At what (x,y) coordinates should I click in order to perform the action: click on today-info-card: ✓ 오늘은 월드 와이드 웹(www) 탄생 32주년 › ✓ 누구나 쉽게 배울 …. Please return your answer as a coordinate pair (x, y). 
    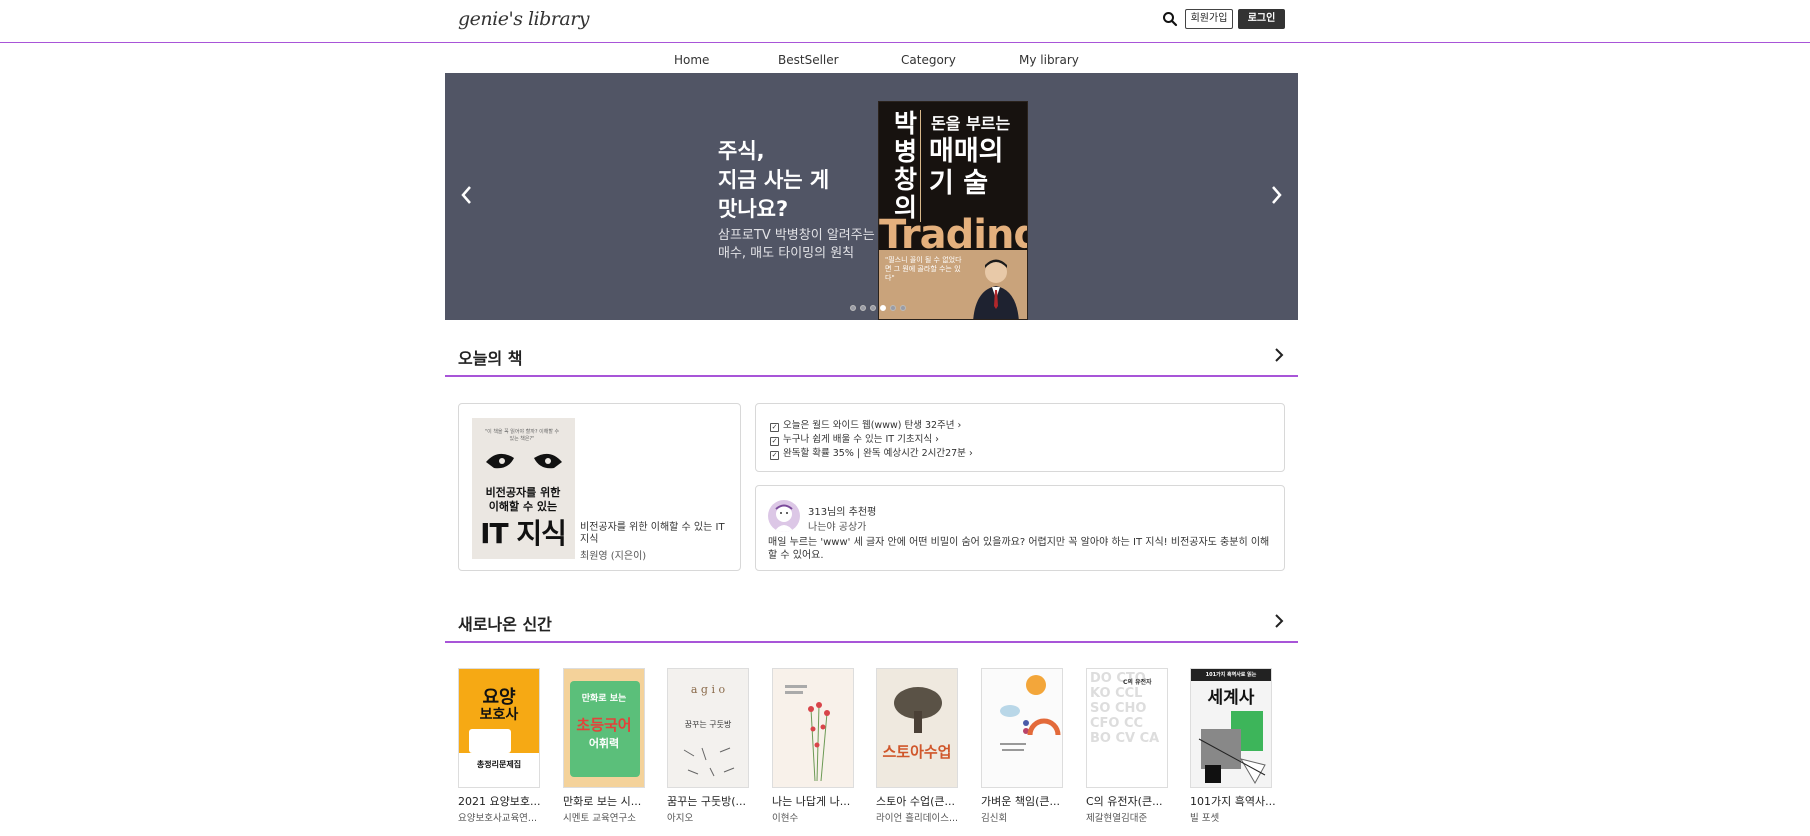
    Looking at the image, I should click on (1020, 437).